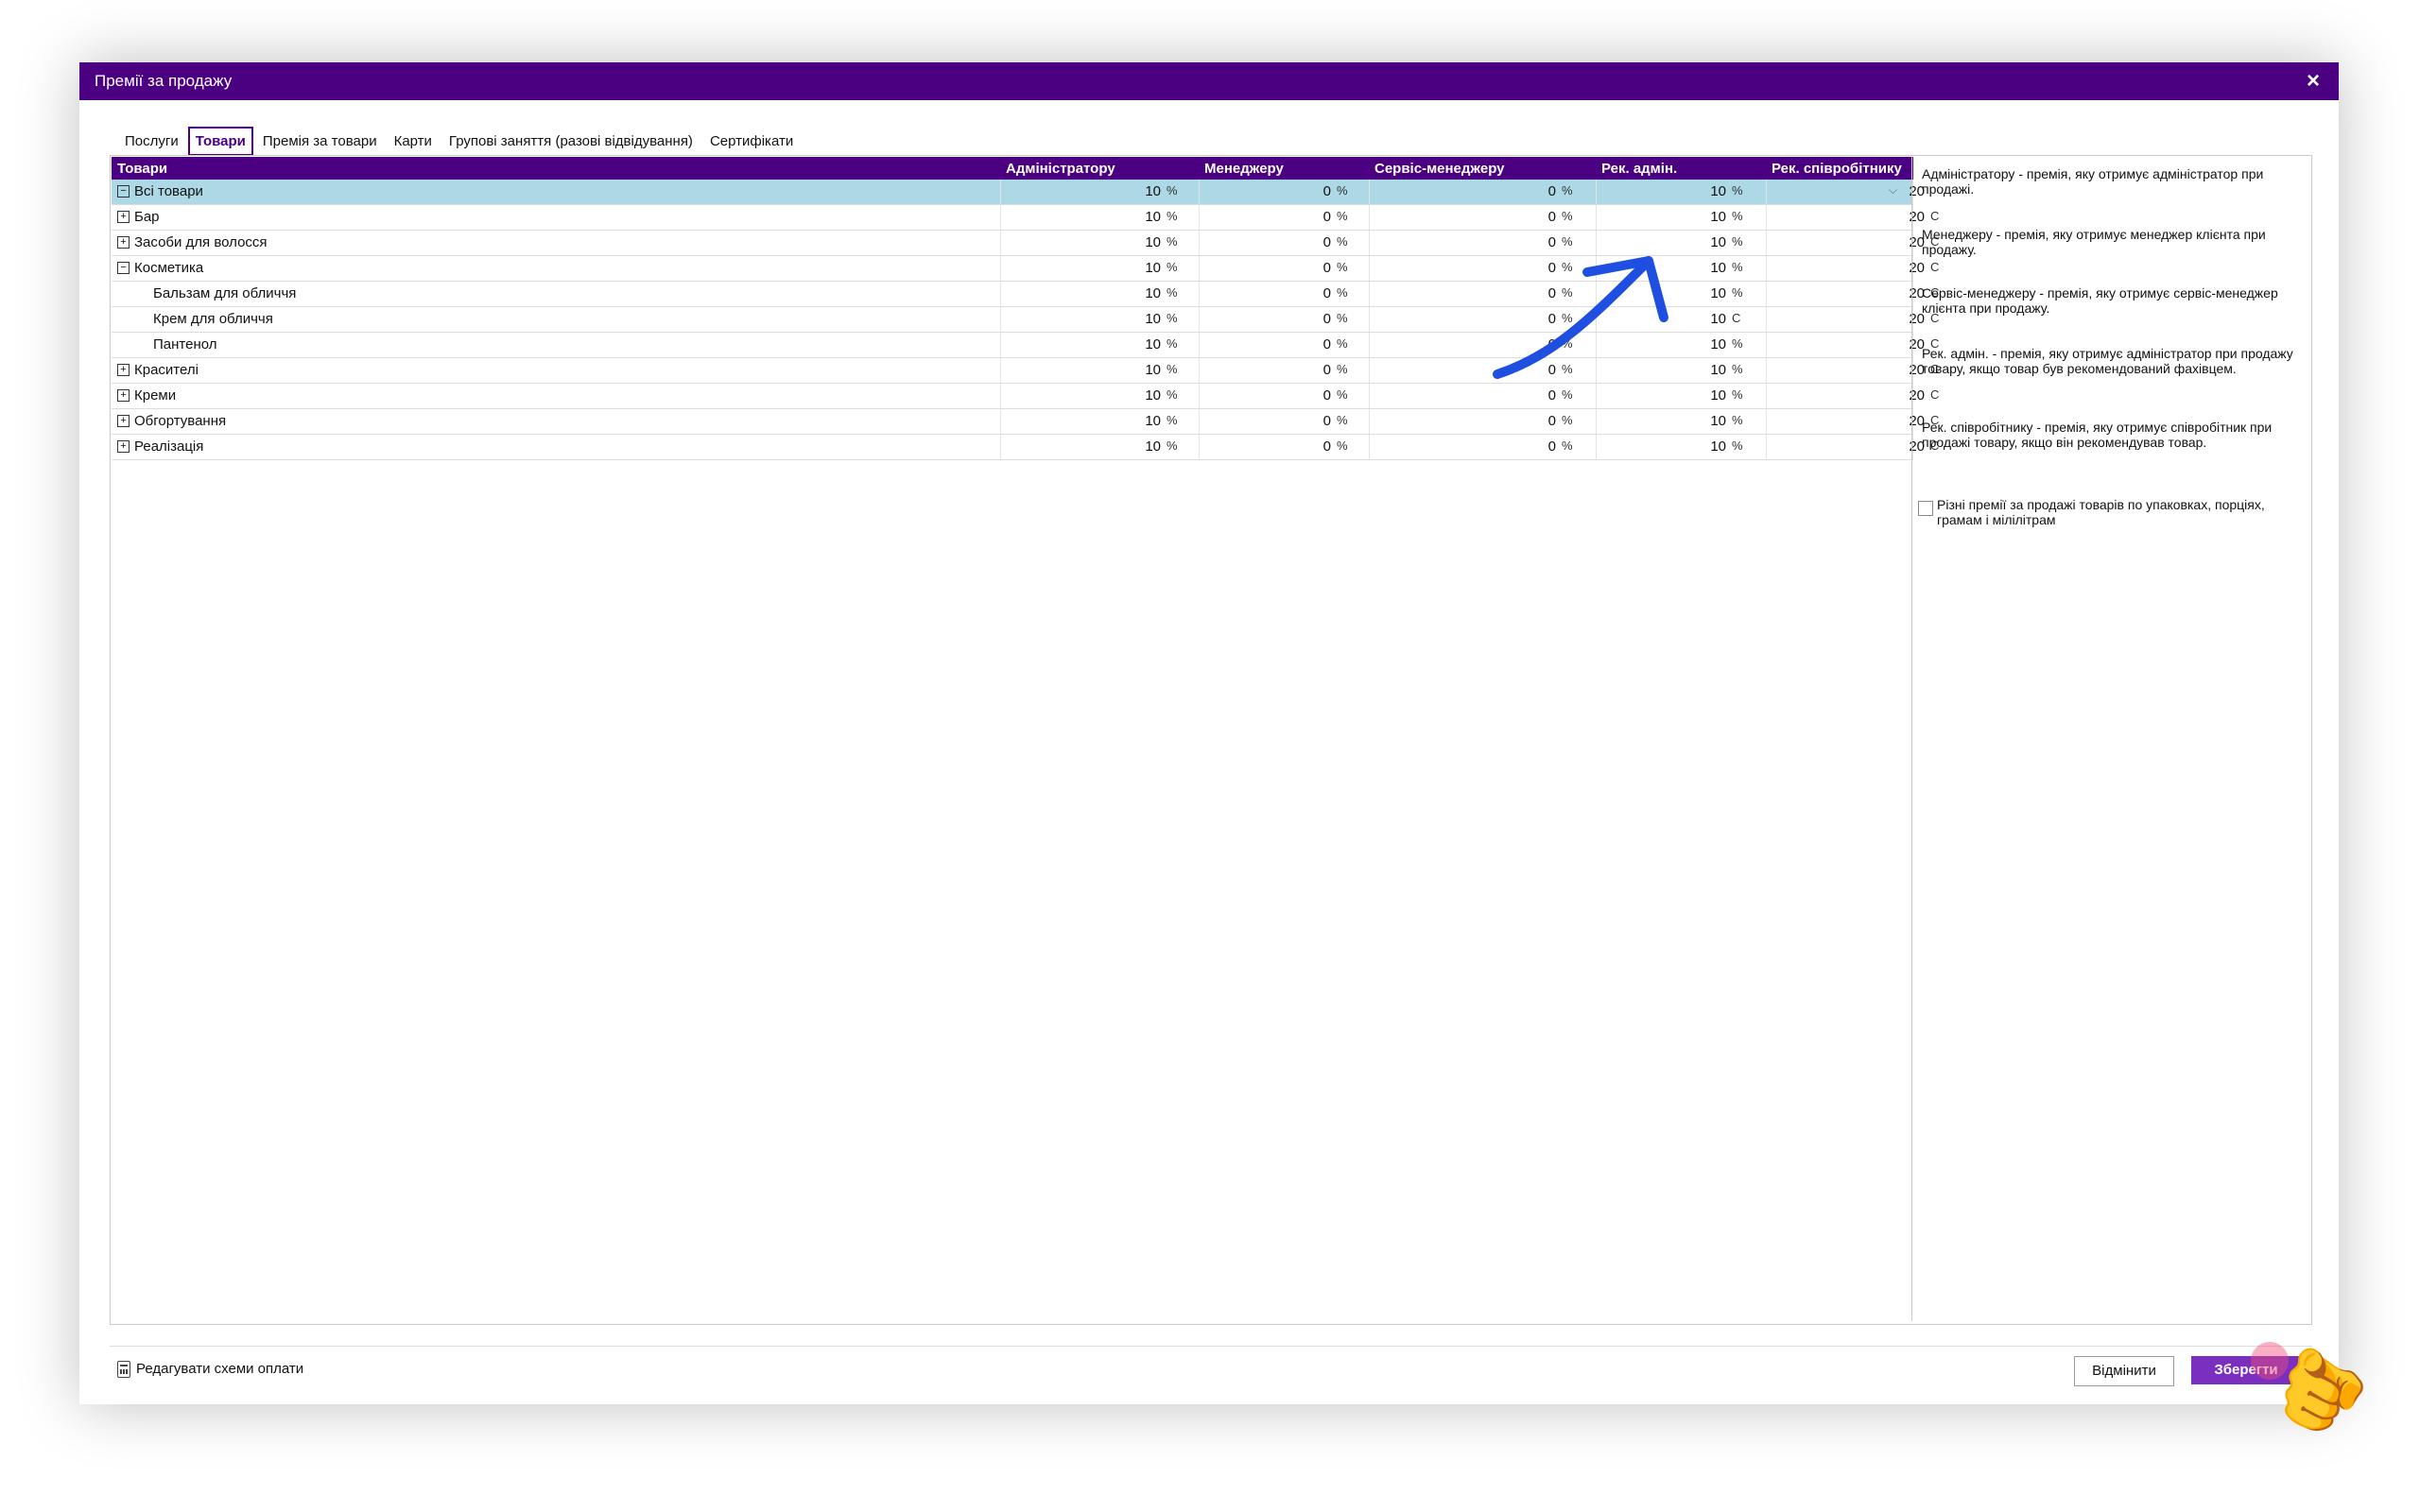 The image size is (2420, 1512). What do you see at coordinates (138, 217) in the screenshot?
I see `row-name: + Бар` at bounding box center [138, 217].